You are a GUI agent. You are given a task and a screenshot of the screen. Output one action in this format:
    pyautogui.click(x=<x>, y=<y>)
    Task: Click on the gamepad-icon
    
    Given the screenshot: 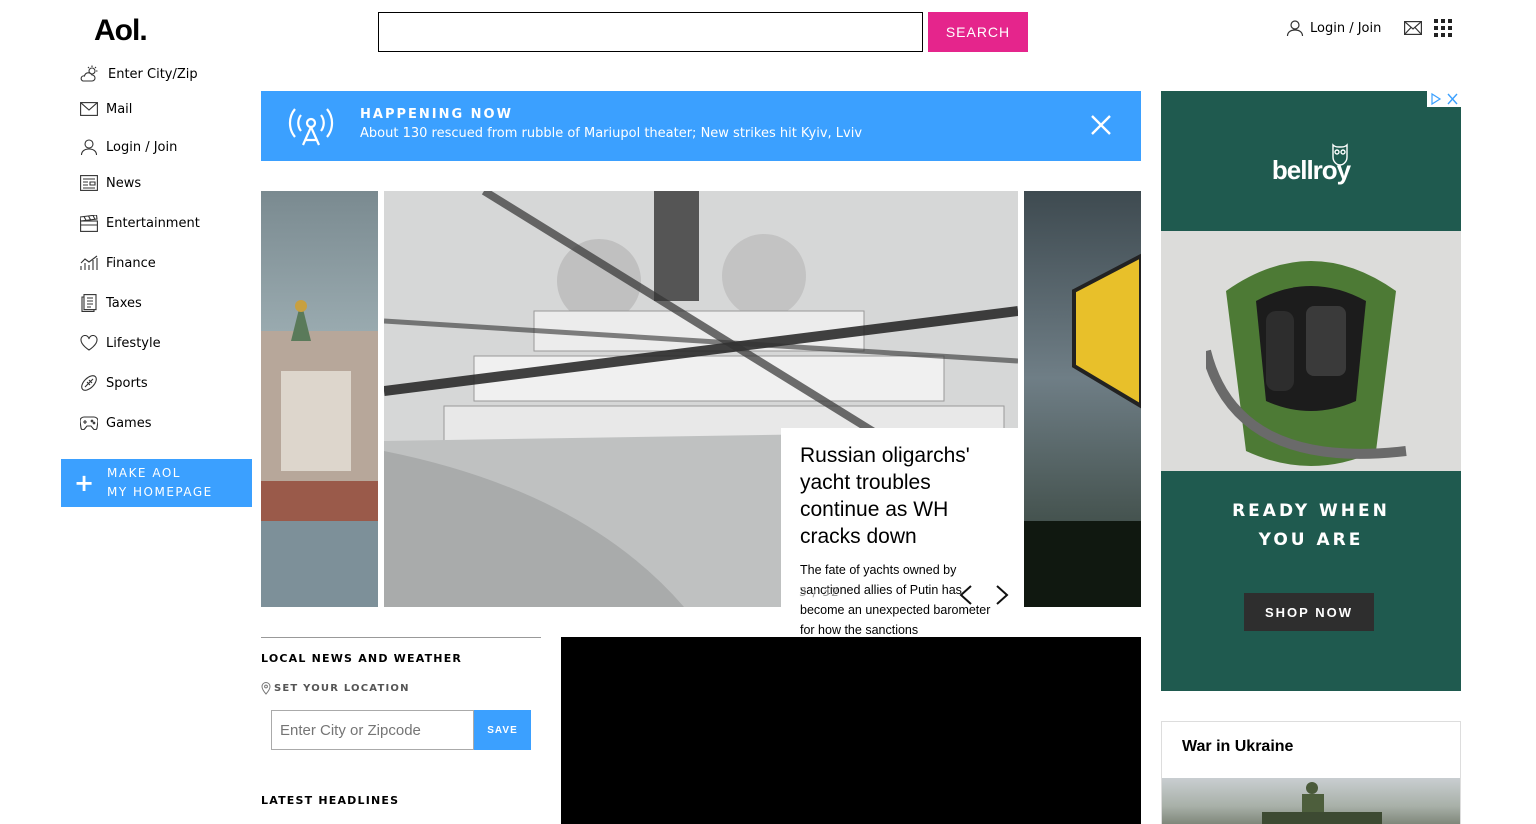 What is the action you would take?
    pyautogui.click(x=89, y=423)
    